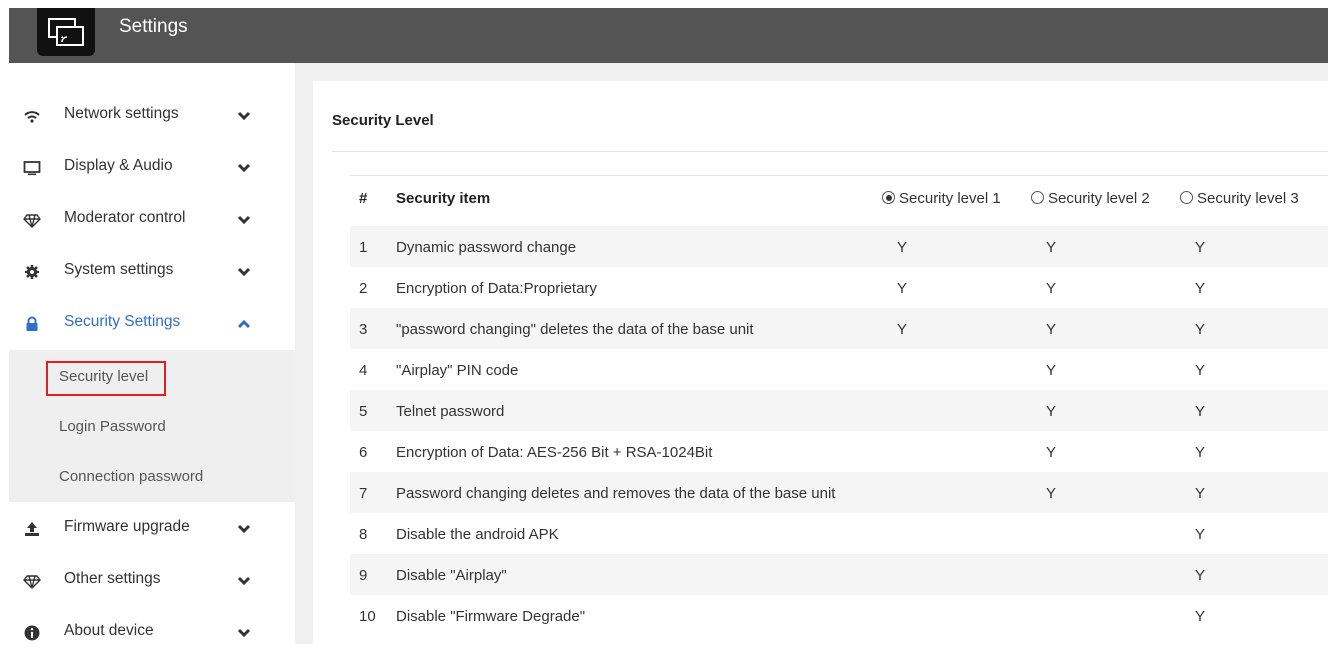 Image resolution: width=1328 pixels, height=653 pixels. I want to click on security-level-2-radio: Security level 2, so click(1090, 198).